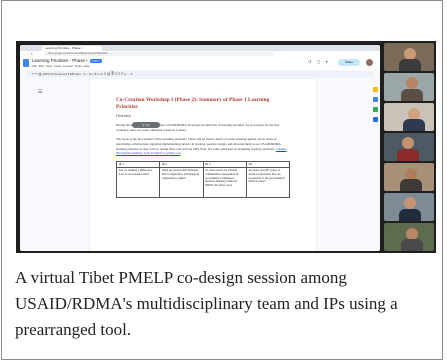  I want to click on collaborator-cursor-label: ● You, so click(146, 125).